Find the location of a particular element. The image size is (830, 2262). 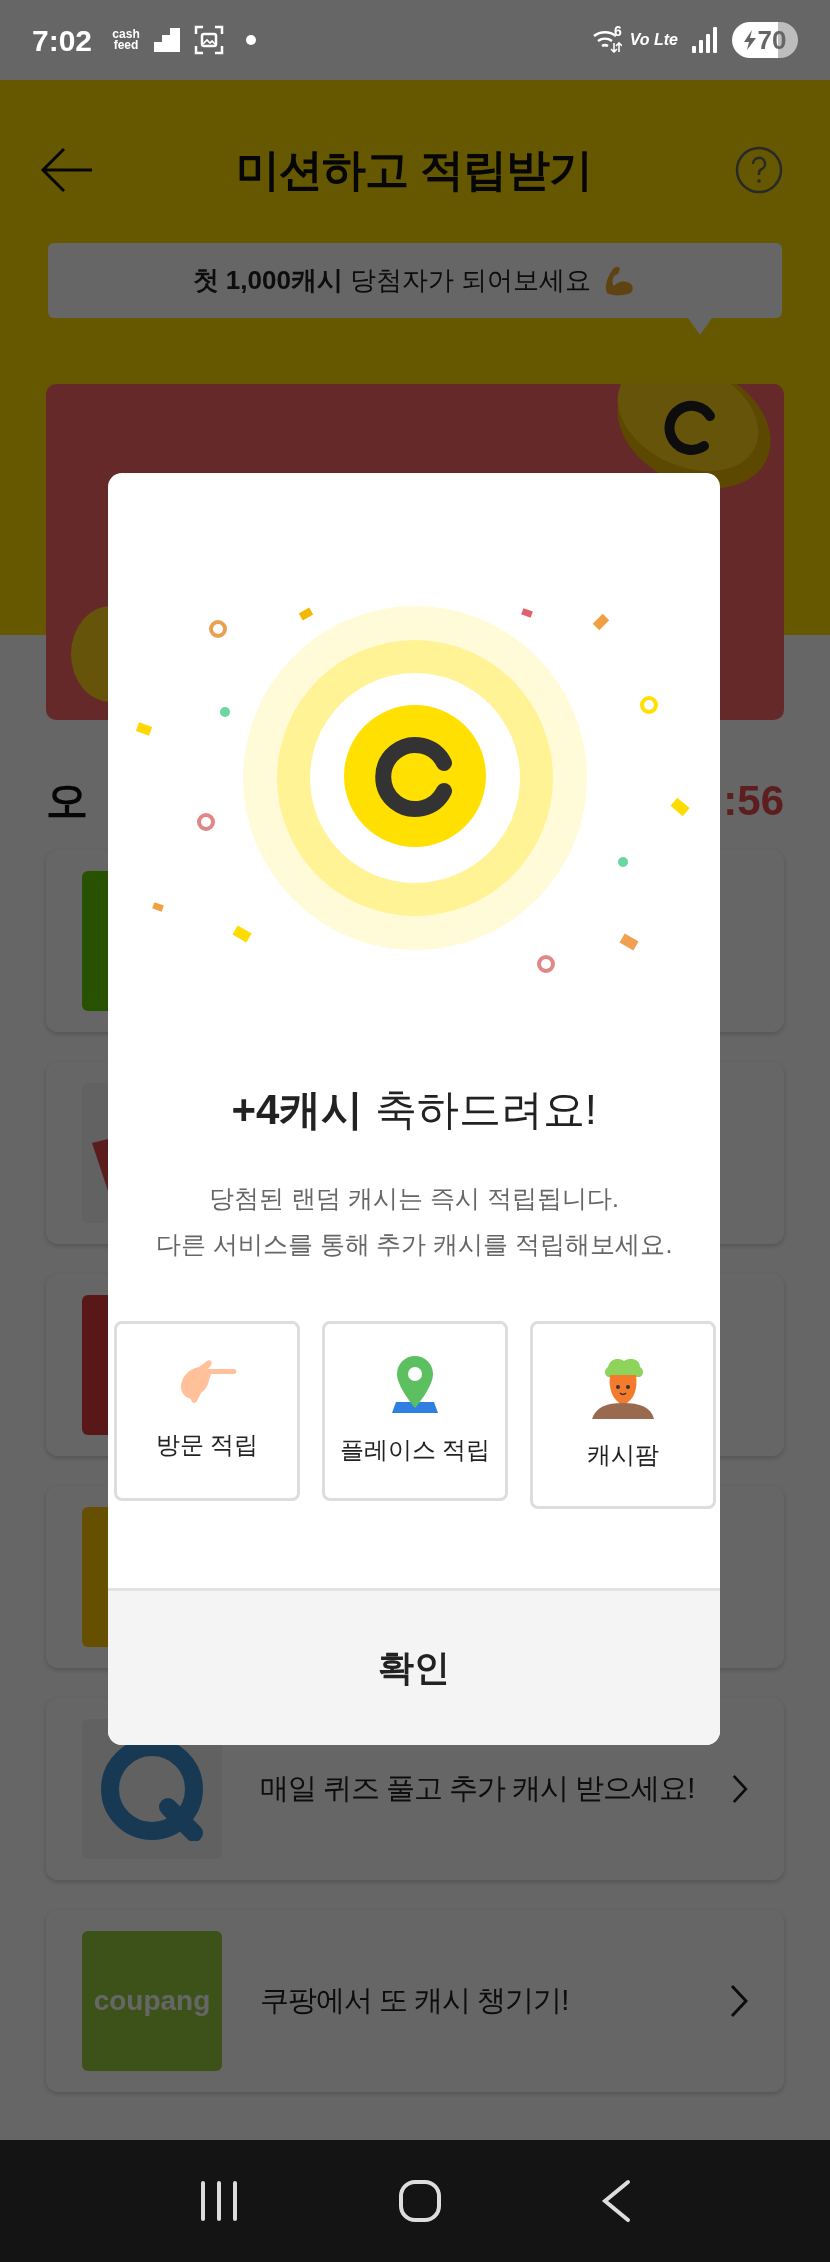

service-button: 방문 적립 is located at coordinates (207, 1411).